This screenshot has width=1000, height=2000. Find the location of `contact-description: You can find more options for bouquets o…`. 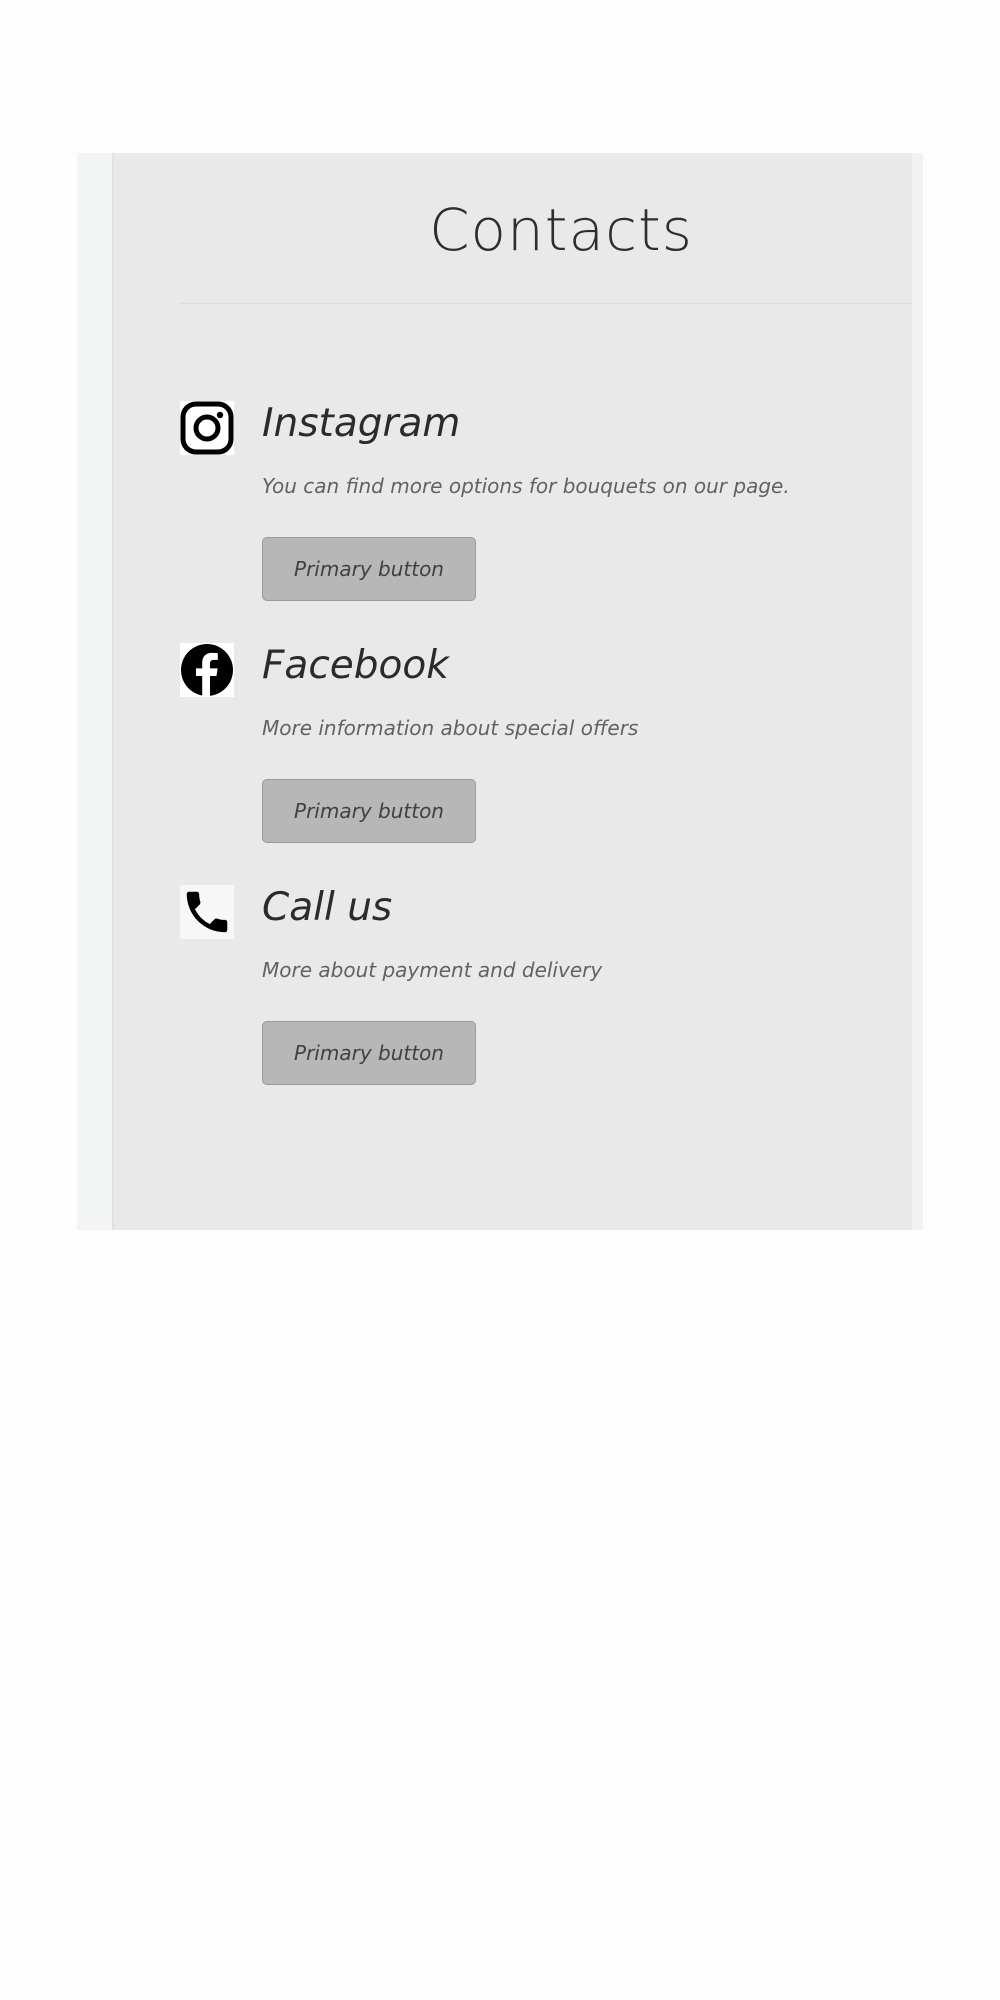

contact-description: You can find more options for bouquets o… is located at coordinates (526, 486).